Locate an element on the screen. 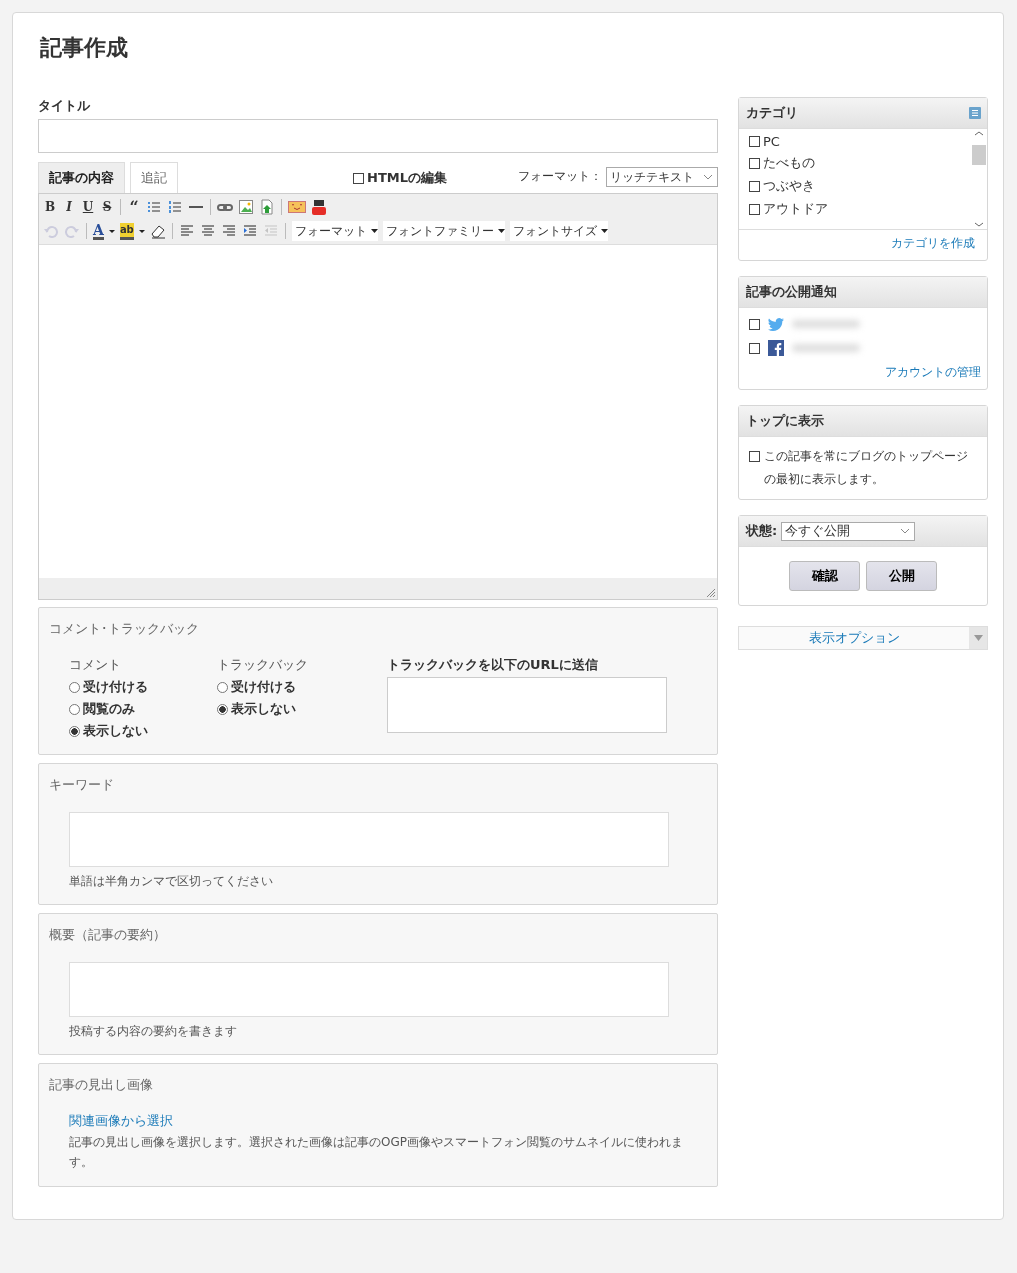 The height and width of the screenshot is (1273, 1017). hint-text: 投稿する内容の要約を書きます is located at coordinates (153, 1031).